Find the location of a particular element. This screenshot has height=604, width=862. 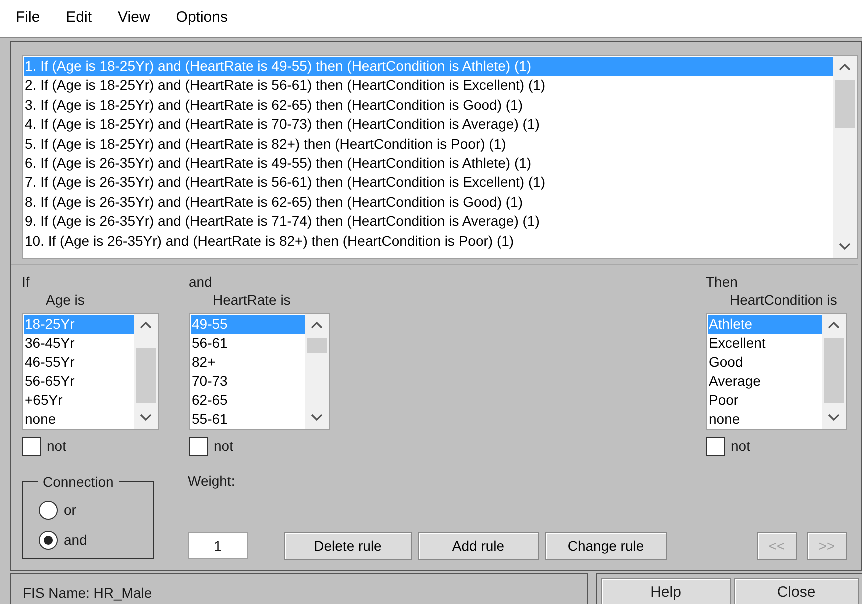

menu-item: Options is located at coordinates (202, 18).